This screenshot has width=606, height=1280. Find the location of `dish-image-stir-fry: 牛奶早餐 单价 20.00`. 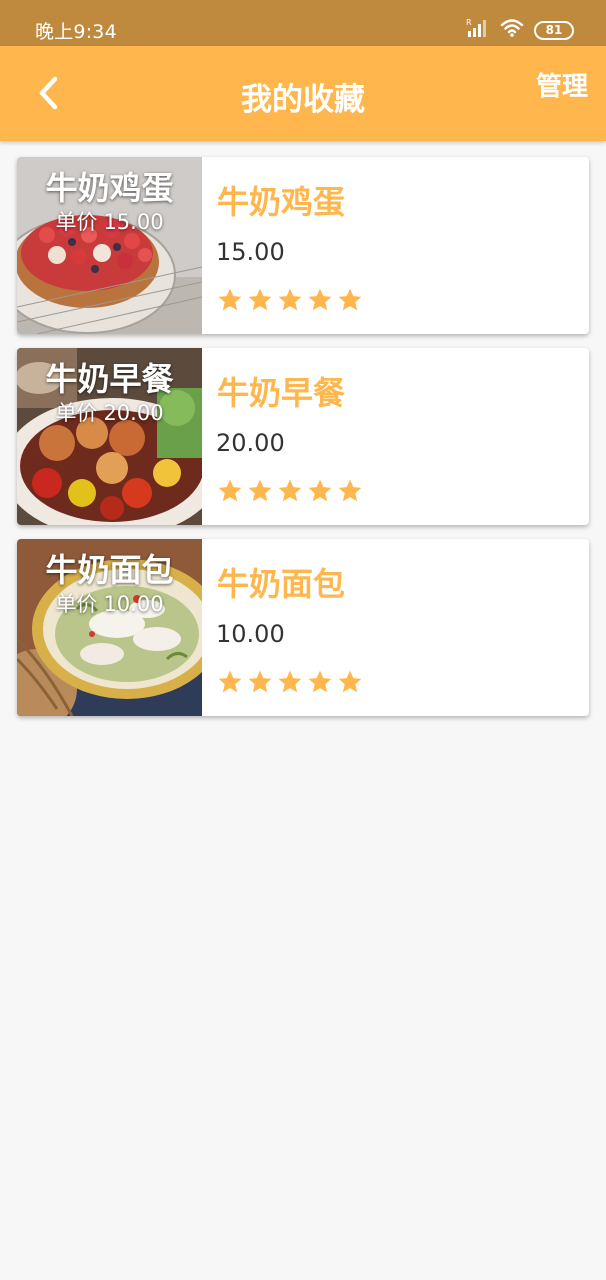

dish-image-stir-fry: 牛奶早餐 单价 20.00 is located at coordinates (109, 436).